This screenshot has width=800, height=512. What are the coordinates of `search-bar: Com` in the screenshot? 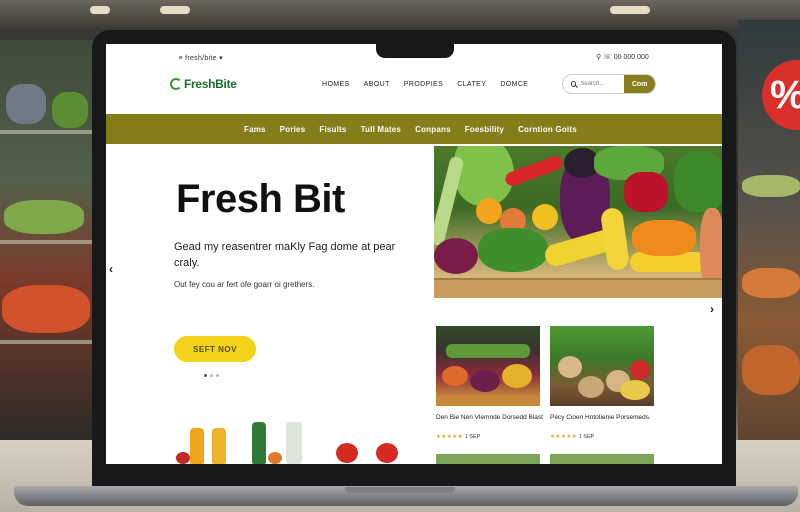 It's located at (609, 84).